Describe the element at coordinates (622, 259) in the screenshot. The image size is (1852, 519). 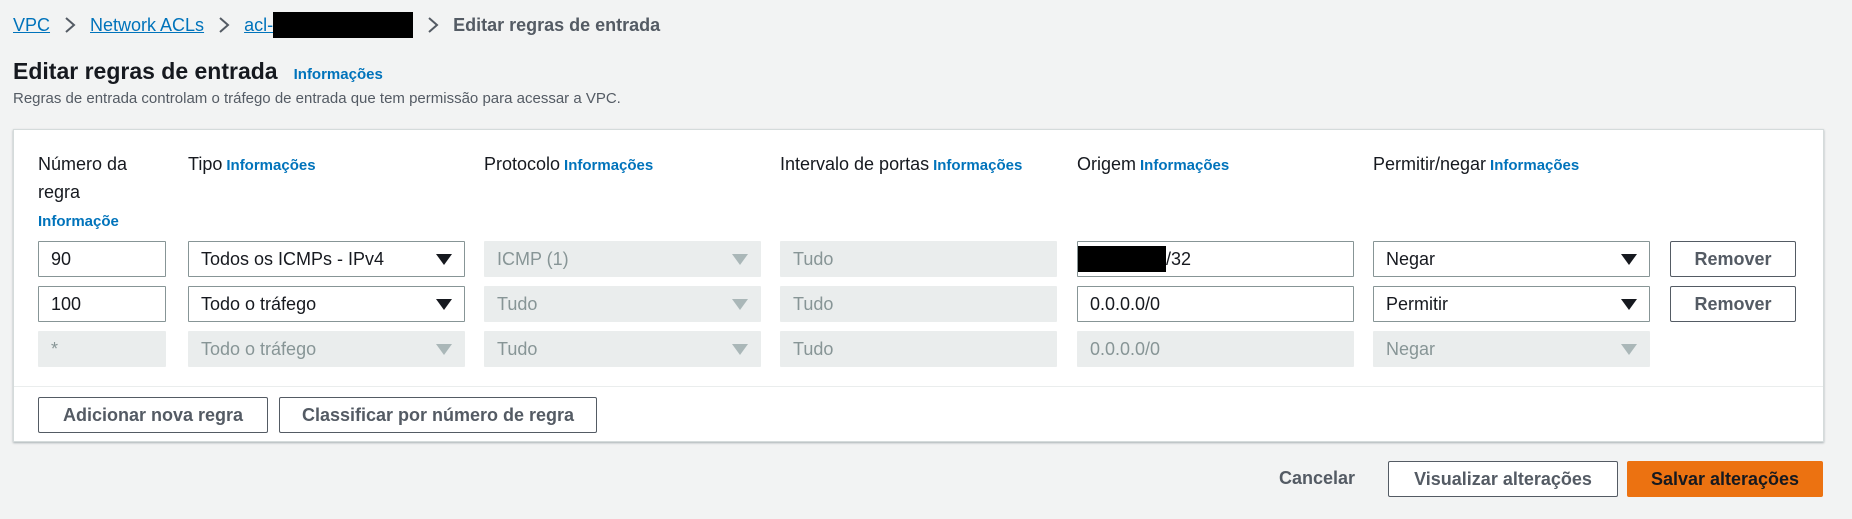
I see `protocol-select: ICMP (1)` at that location.